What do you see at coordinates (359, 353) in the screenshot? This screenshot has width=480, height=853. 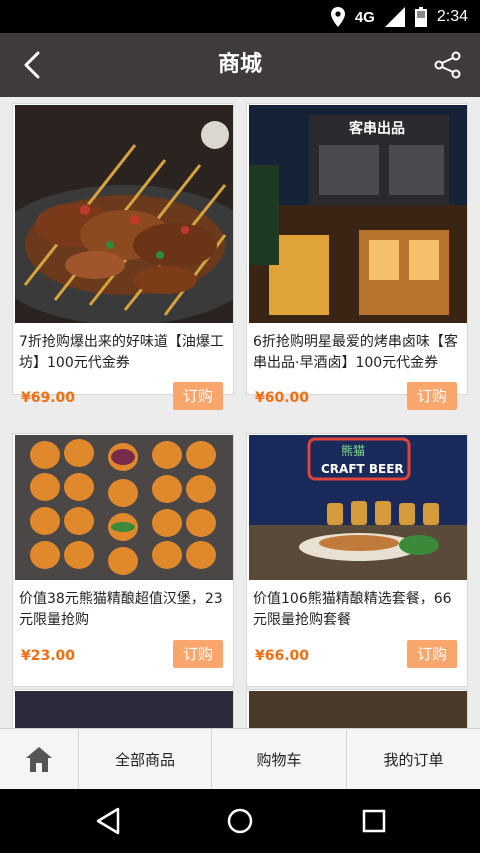 I see `product-title: 6折抢购明星最爱的烤串卤味【客串出品·早酒卤】100元代金券` at bounding box center [359, 353].